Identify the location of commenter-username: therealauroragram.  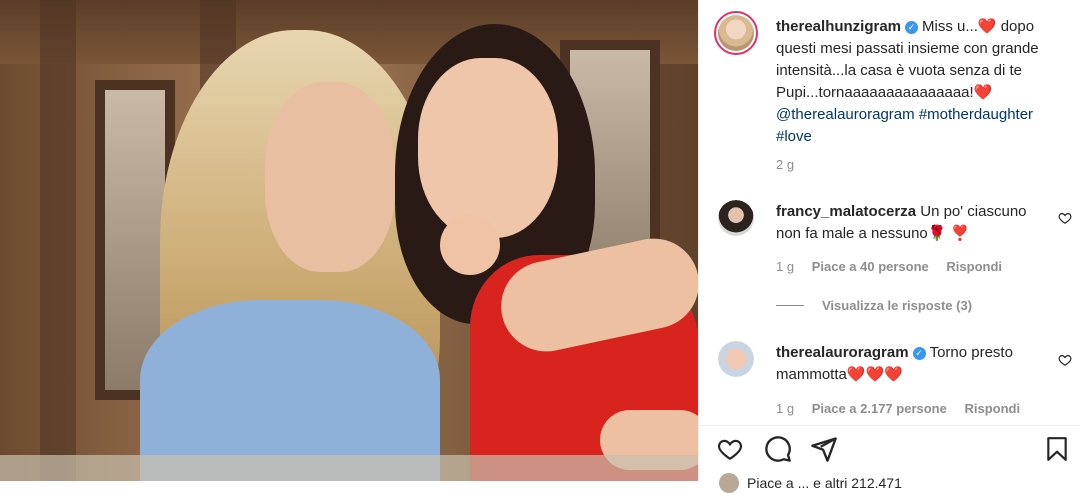
(842, 352).